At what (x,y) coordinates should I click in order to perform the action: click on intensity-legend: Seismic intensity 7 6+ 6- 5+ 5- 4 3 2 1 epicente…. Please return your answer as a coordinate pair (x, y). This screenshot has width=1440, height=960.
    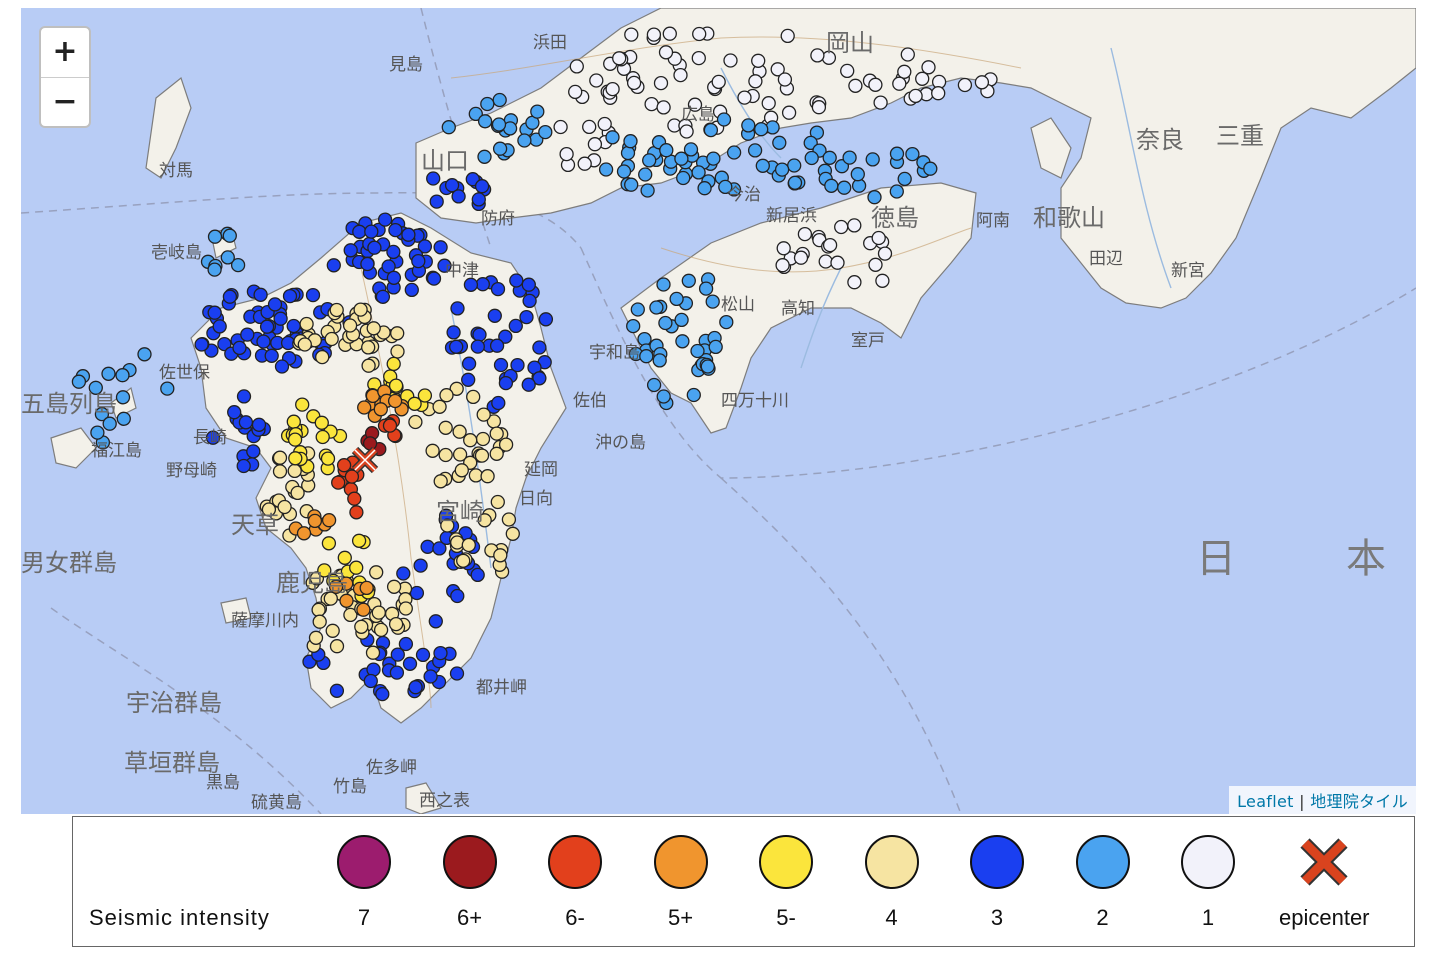
    Looking at the image, I should click on (743, 881).